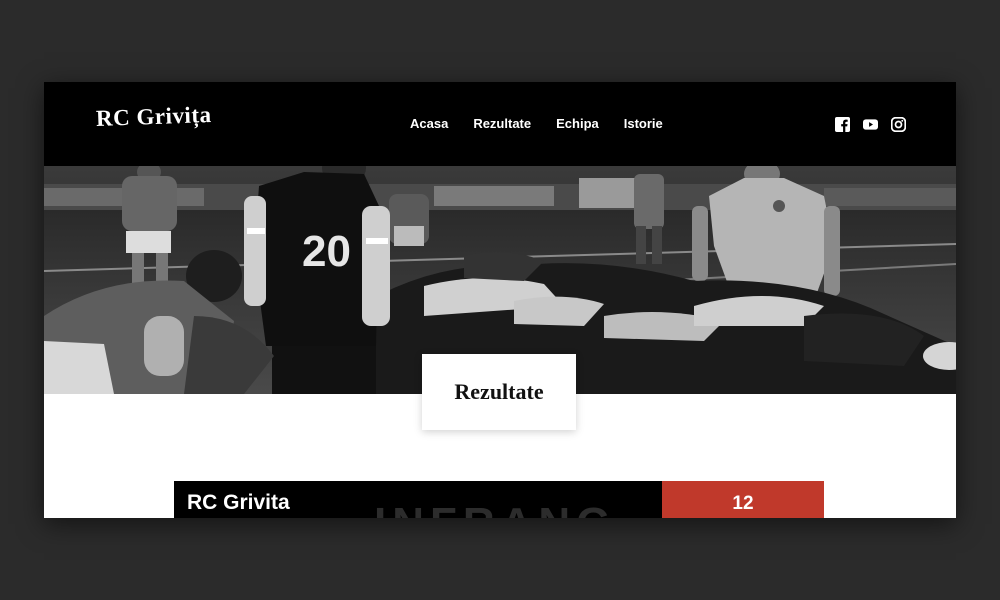  I want to click on nav-item-istorie: Istorie, so click(643, 123).